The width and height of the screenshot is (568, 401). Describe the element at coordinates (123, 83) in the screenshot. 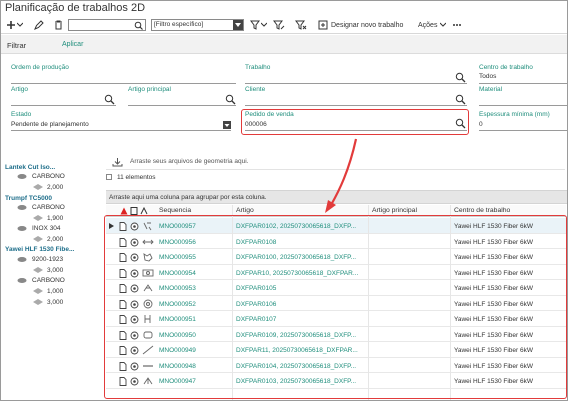

I see `ordem-producao-field` at that location.